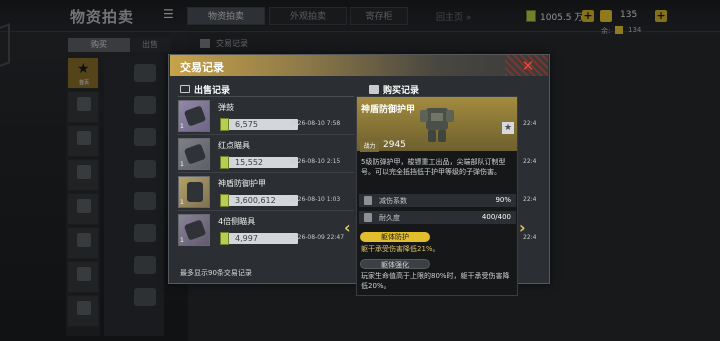  What do you see at coordinates (266, 118) in the screenshot?
I see `sell-record-row: 1 弹鼓 6,575 2026-08-10 7:58` at bounding box center [266, 118].